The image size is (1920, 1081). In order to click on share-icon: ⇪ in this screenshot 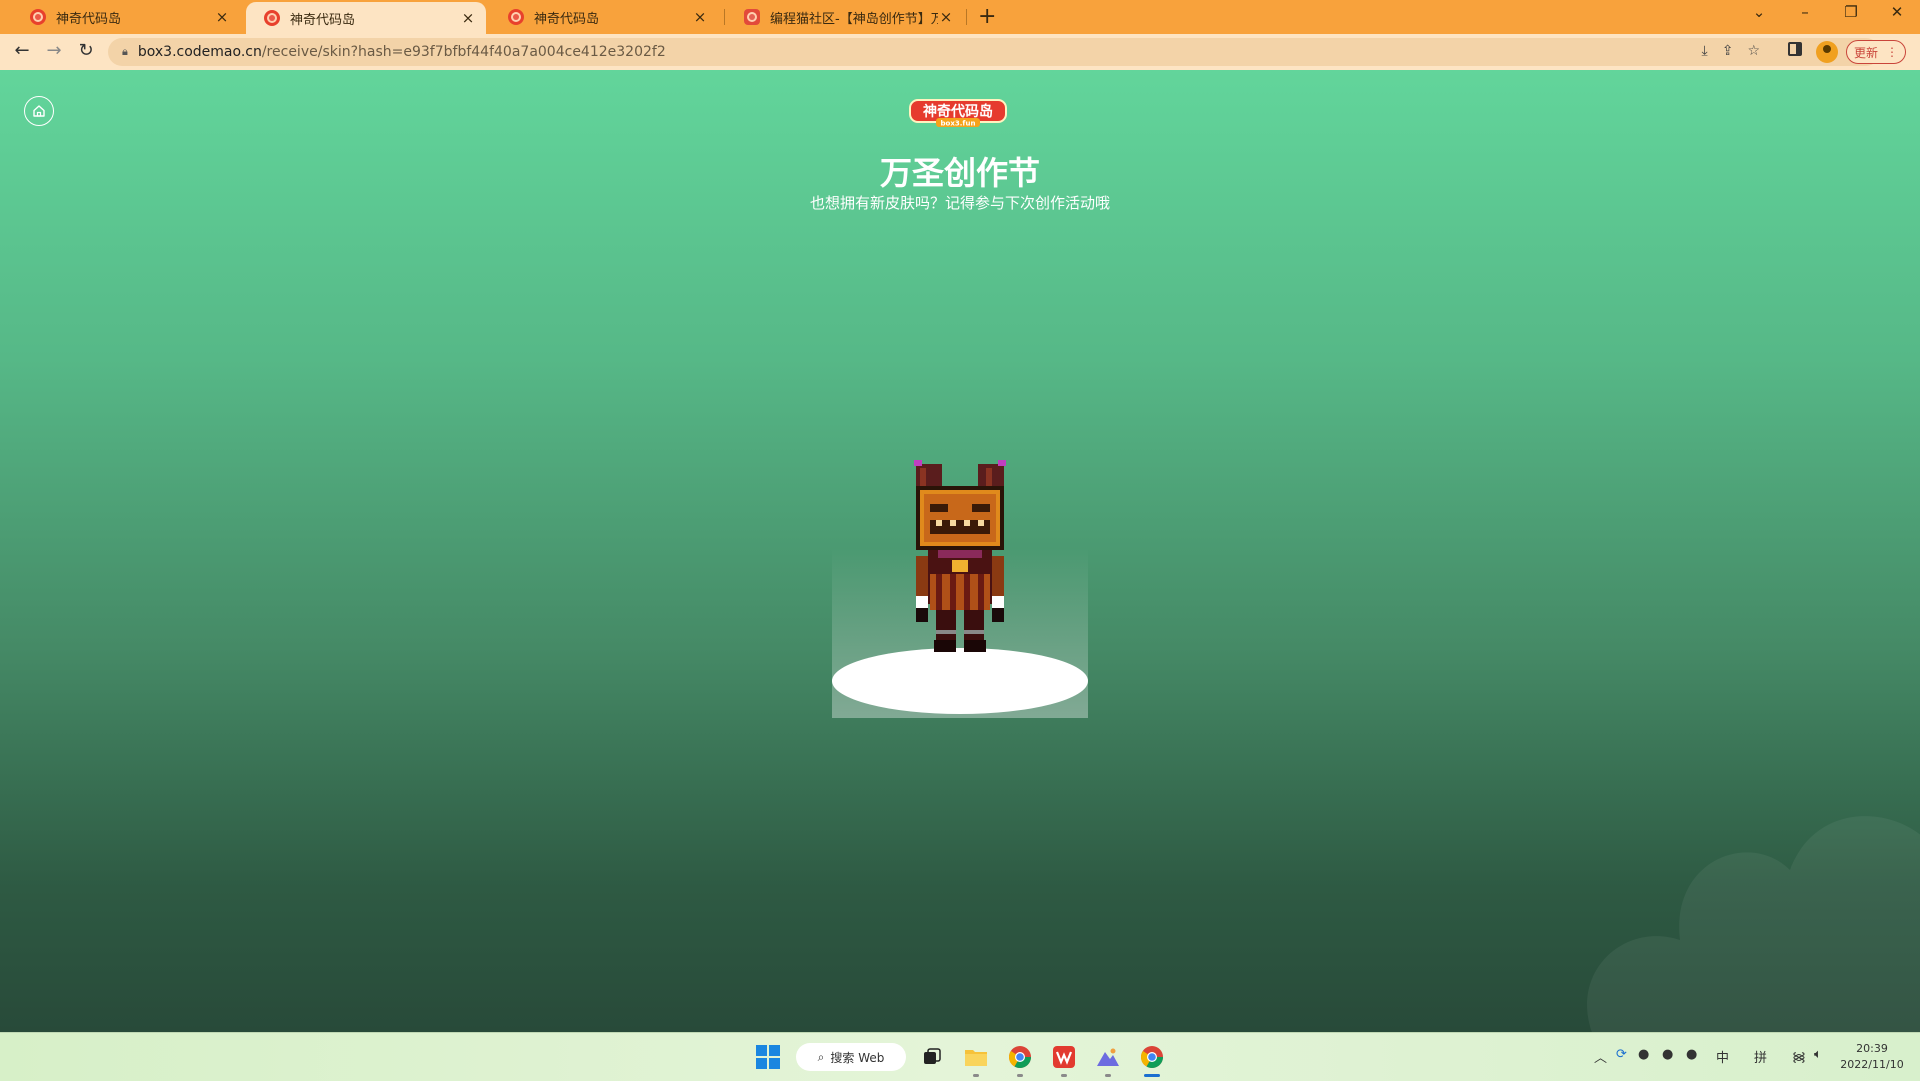, I will do `click(1728, 51)`.